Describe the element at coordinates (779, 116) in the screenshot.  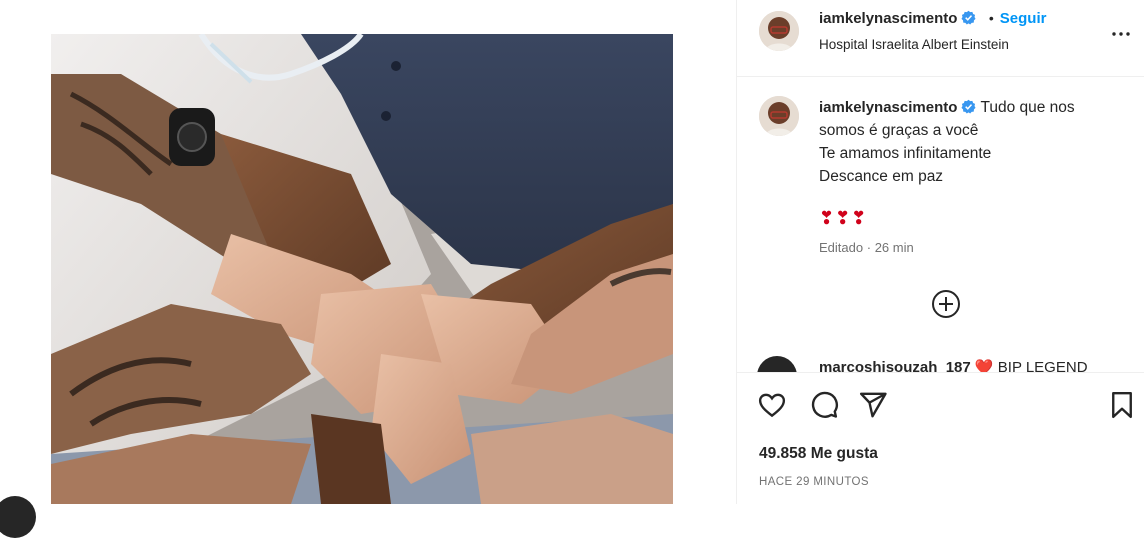
I see `caption-author-avatar` at that location.